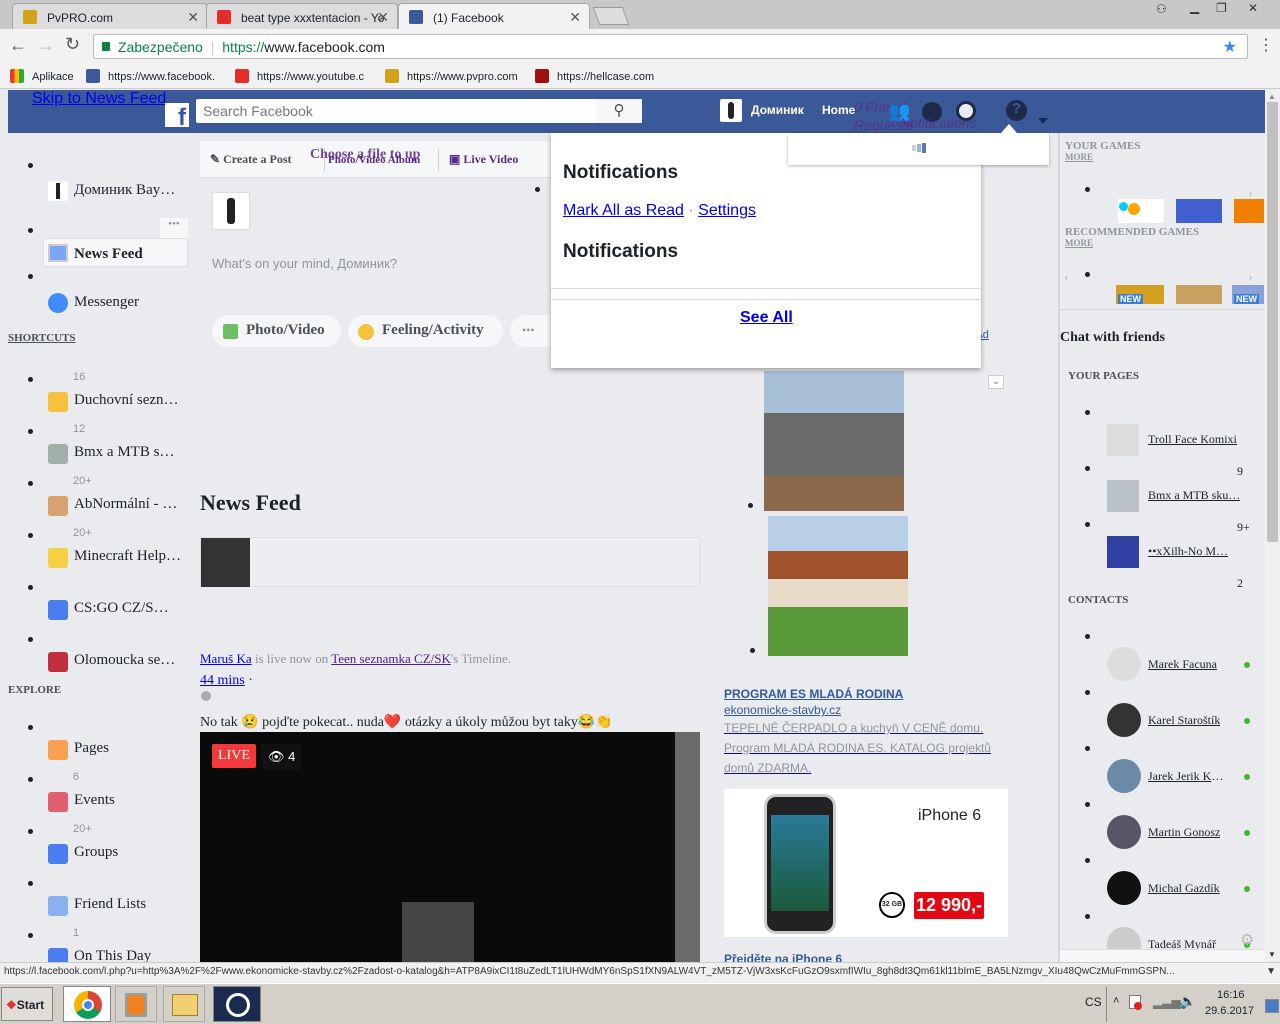 The height and width of the screenshot is (1024, 1280). Describe the element at coordinates (150, 76) in the screenshot. I see `bookmark-facebook: https://www.facebook.` at that location.